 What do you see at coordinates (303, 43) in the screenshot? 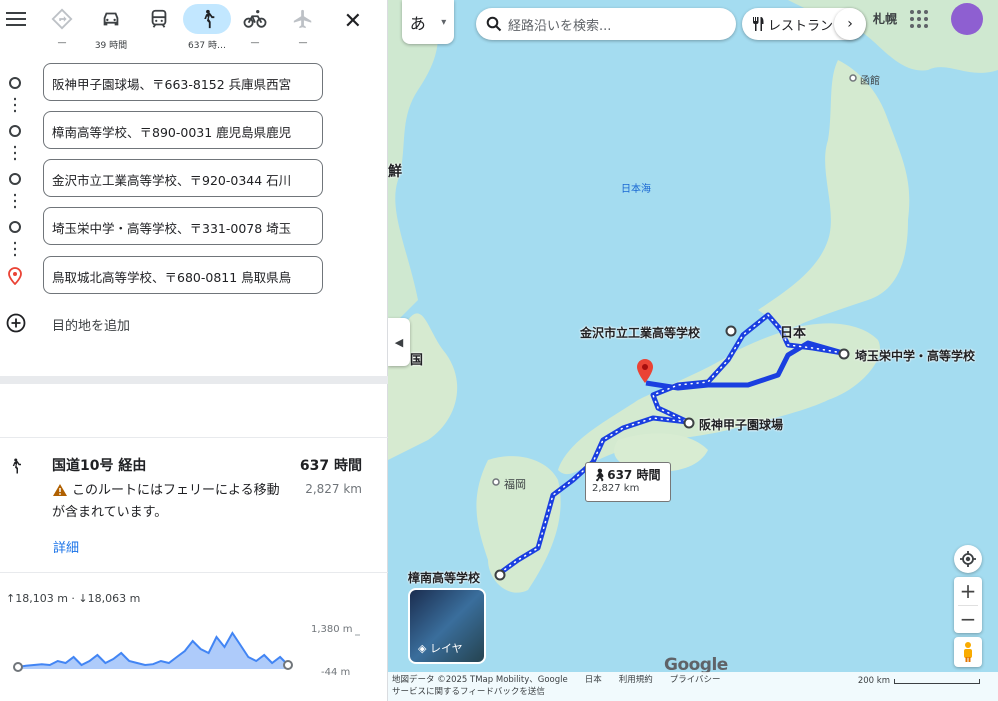
I see `mode-flight-label: —` at bounding box center [303, 43].